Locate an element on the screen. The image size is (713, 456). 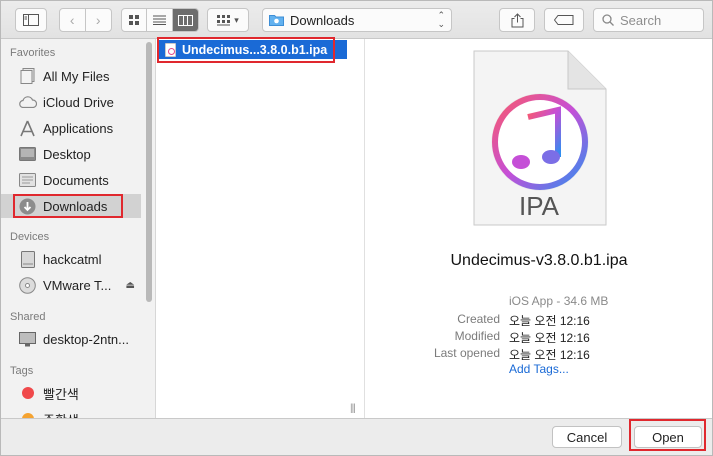
share-icon is located at coordinates (517, 19).